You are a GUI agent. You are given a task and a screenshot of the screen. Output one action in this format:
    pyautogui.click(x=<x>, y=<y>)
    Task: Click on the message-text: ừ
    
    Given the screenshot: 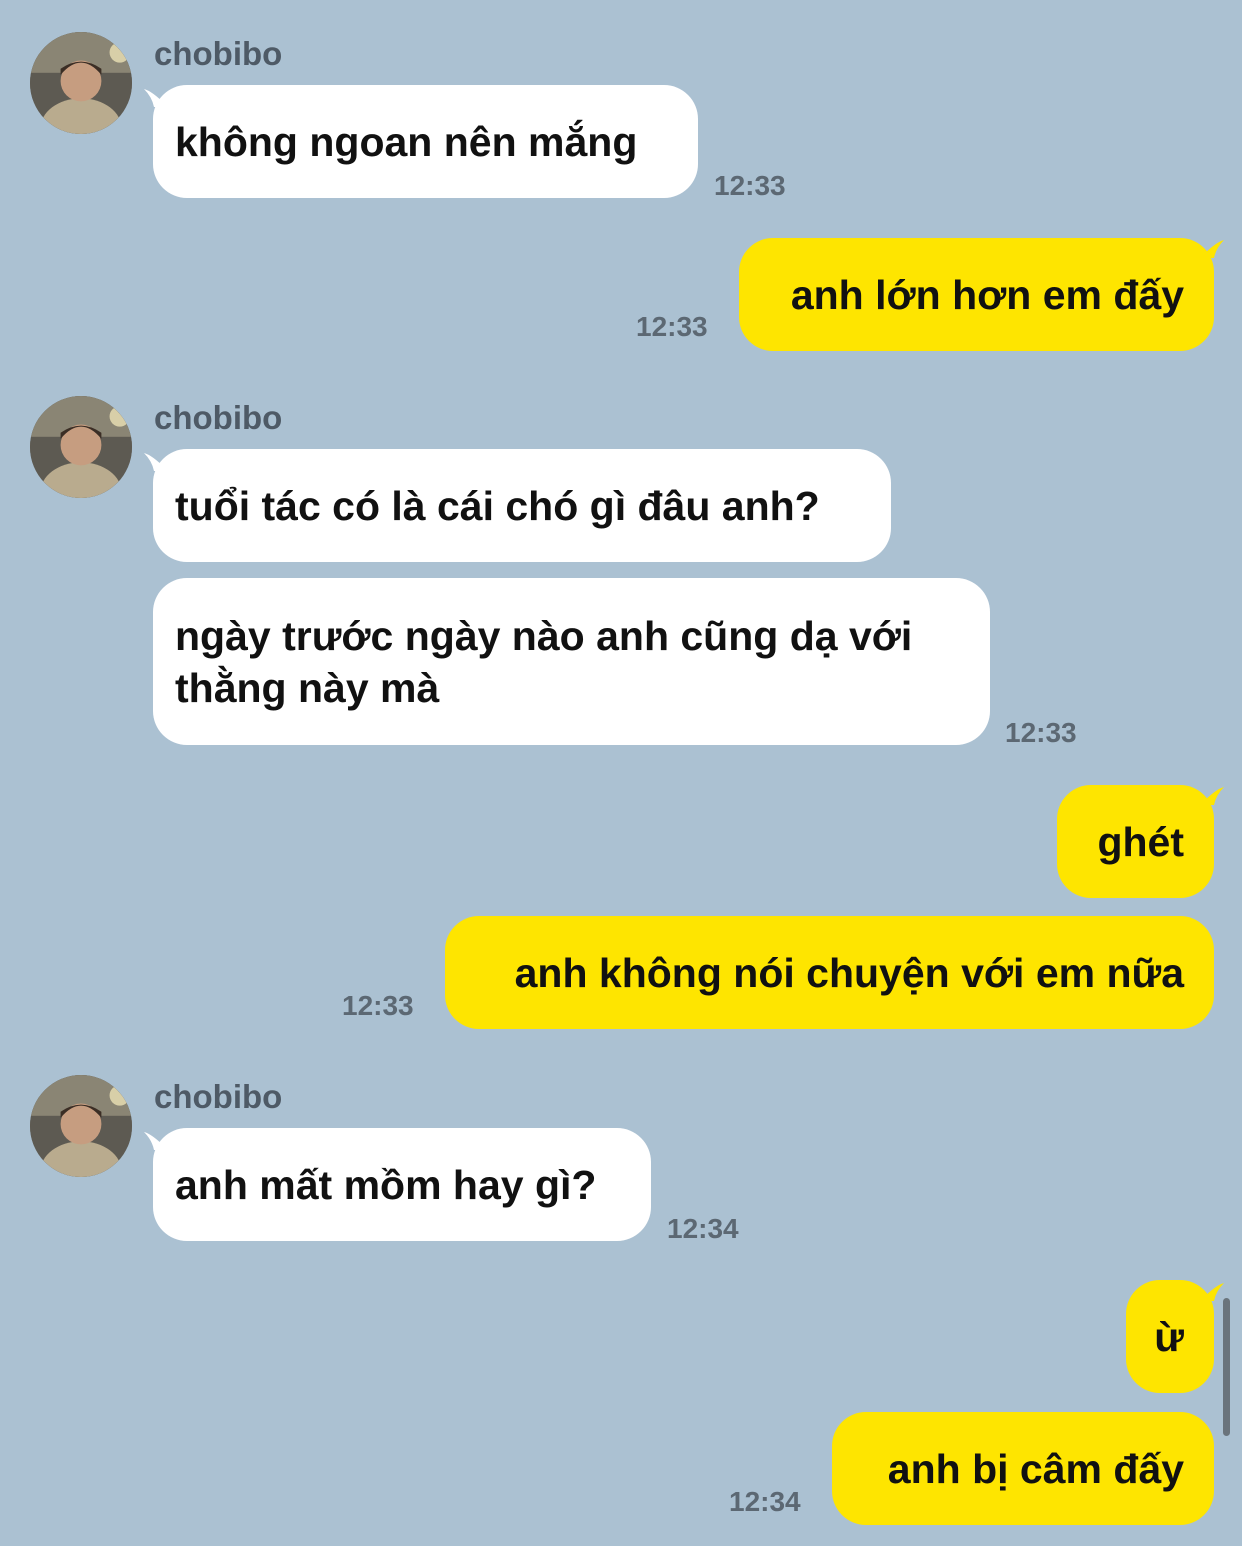 What is the action you would take?
    pyautogui.click(x=1169, y=1336)
    